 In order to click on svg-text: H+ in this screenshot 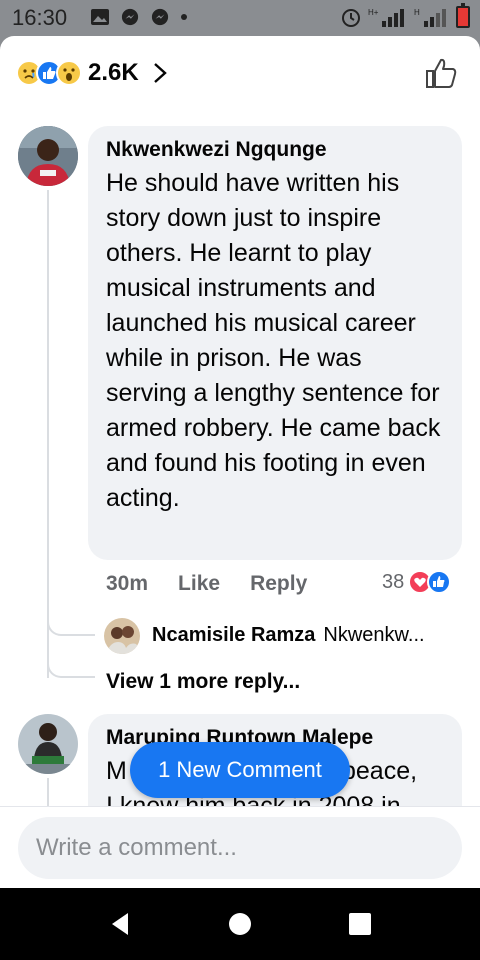, I will do `click(373, 12)`.